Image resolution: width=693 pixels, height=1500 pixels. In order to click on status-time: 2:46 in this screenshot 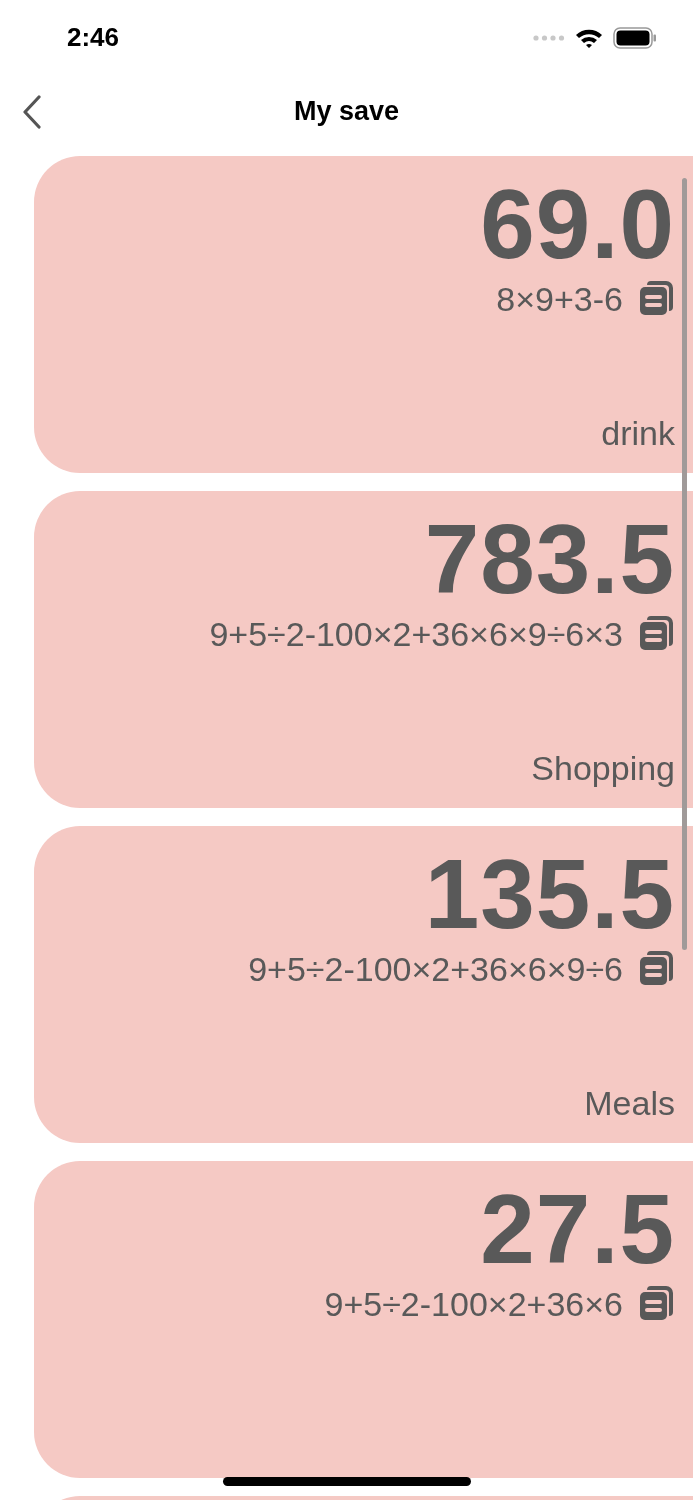, I will do `click(93, 37)`.